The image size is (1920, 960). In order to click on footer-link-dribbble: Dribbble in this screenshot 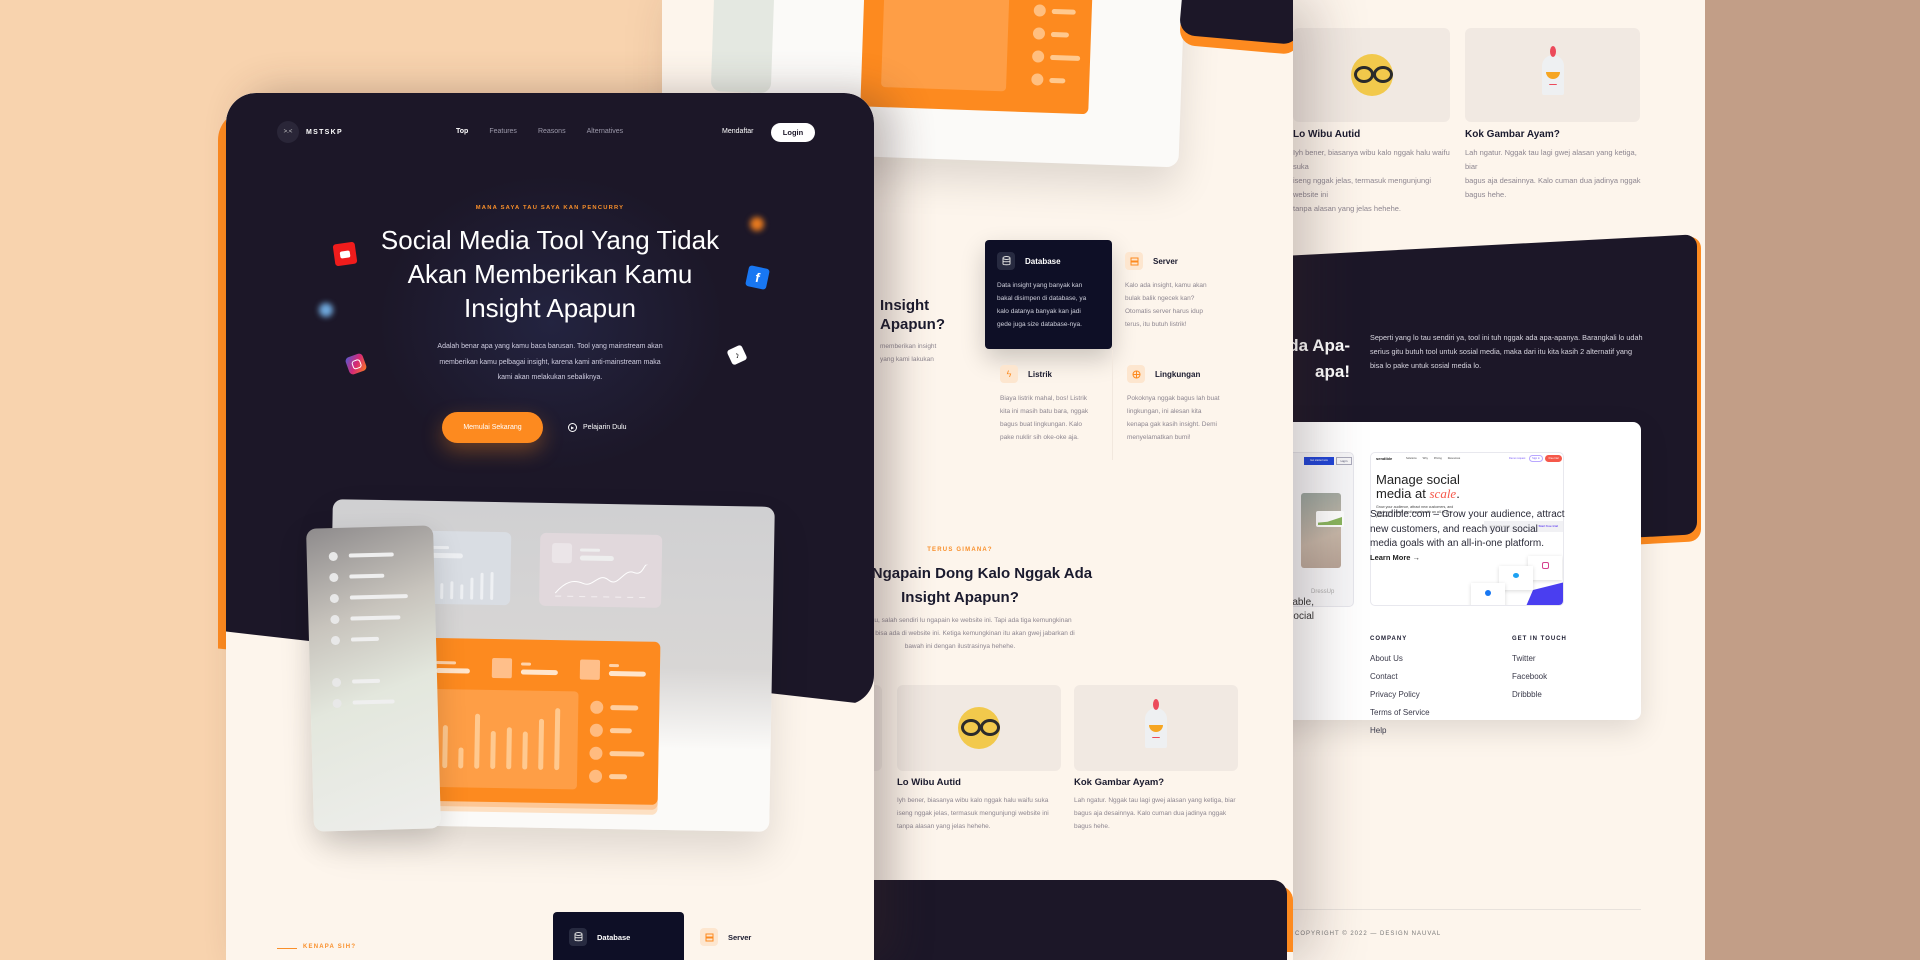, I will do `click(1539, 694)`.